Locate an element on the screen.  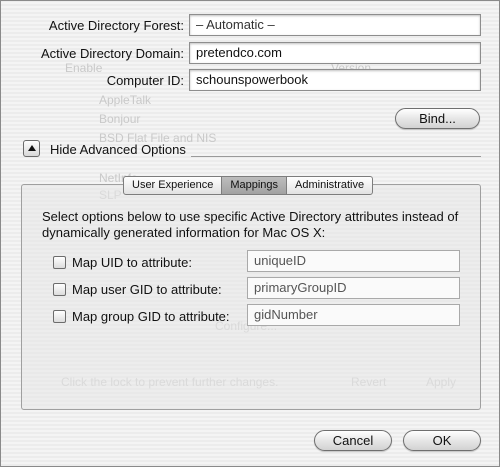
map-uid-checkbox is located at coordinates (59, 262).